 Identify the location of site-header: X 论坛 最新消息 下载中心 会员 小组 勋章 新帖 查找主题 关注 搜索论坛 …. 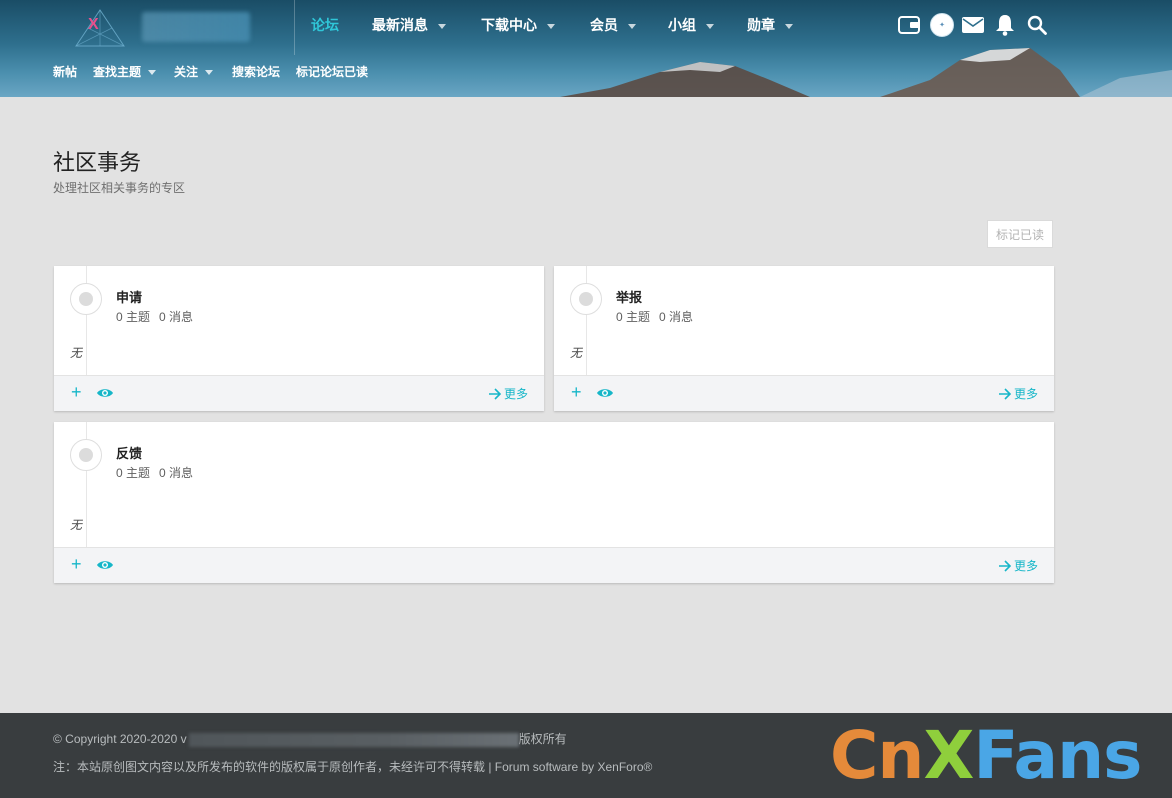
(586, 48).